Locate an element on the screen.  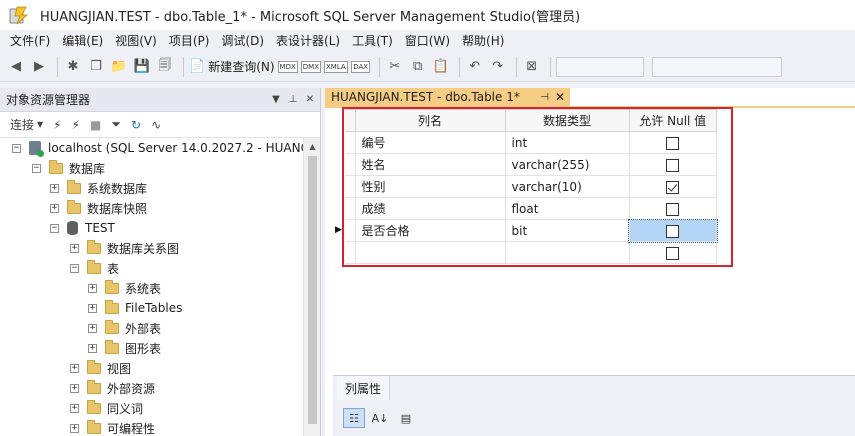
save-all-icon: 🗐 is located at coordinates (165, 67).